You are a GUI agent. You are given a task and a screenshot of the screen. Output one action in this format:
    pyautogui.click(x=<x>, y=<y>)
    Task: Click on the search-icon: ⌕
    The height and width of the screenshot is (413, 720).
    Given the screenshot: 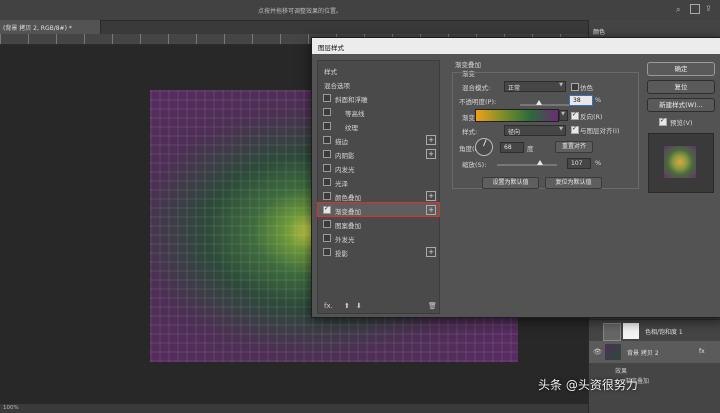 What is the action you would take?
    pyautogui.click(x=678, y=10)
    